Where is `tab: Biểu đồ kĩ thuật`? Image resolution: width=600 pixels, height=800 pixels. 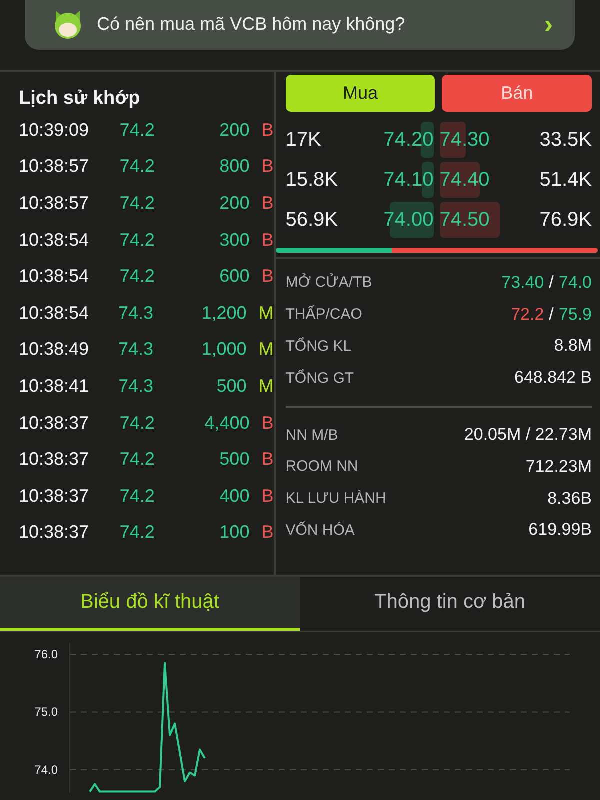
tab: Biểu đồ kĩ thuật is located at coordinates (150, 604).